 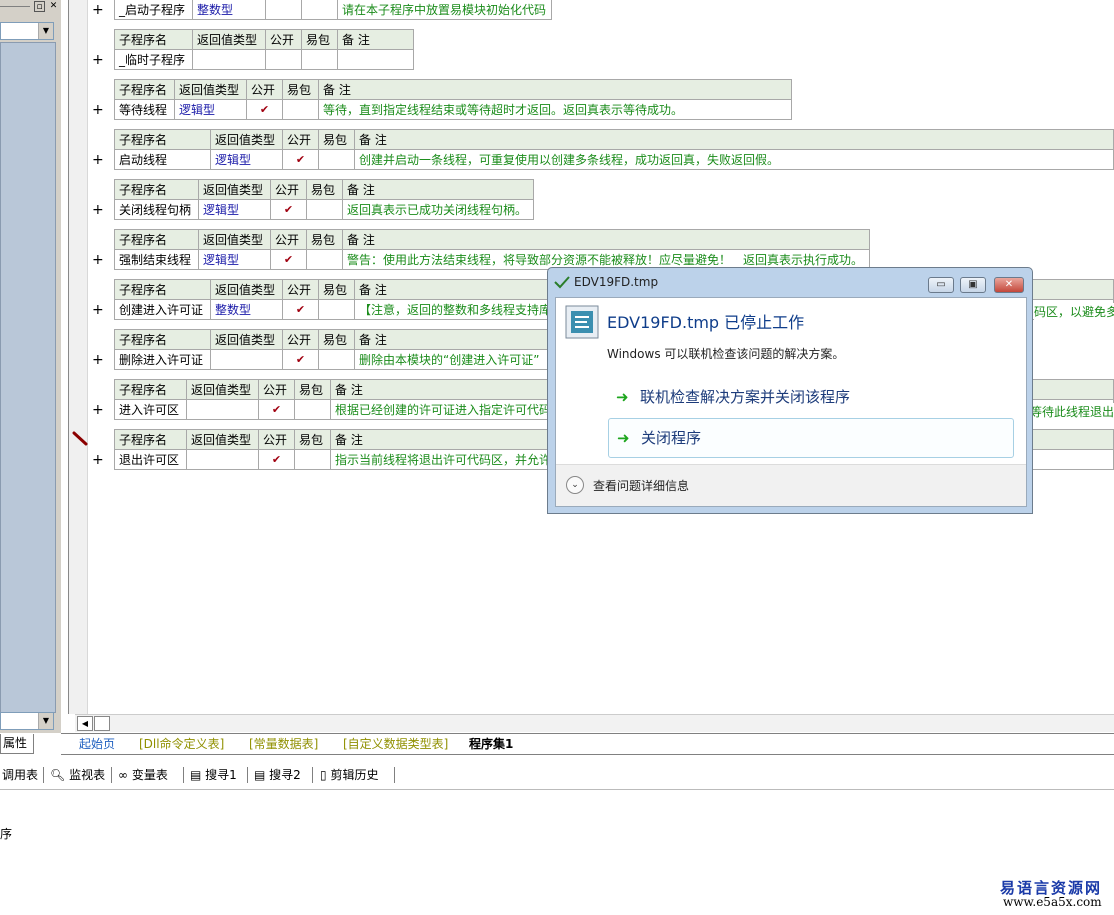 What do you see at coordinates (375, 59) in the screenshot?
I see `note-cell` at bounding box center [375, 59].